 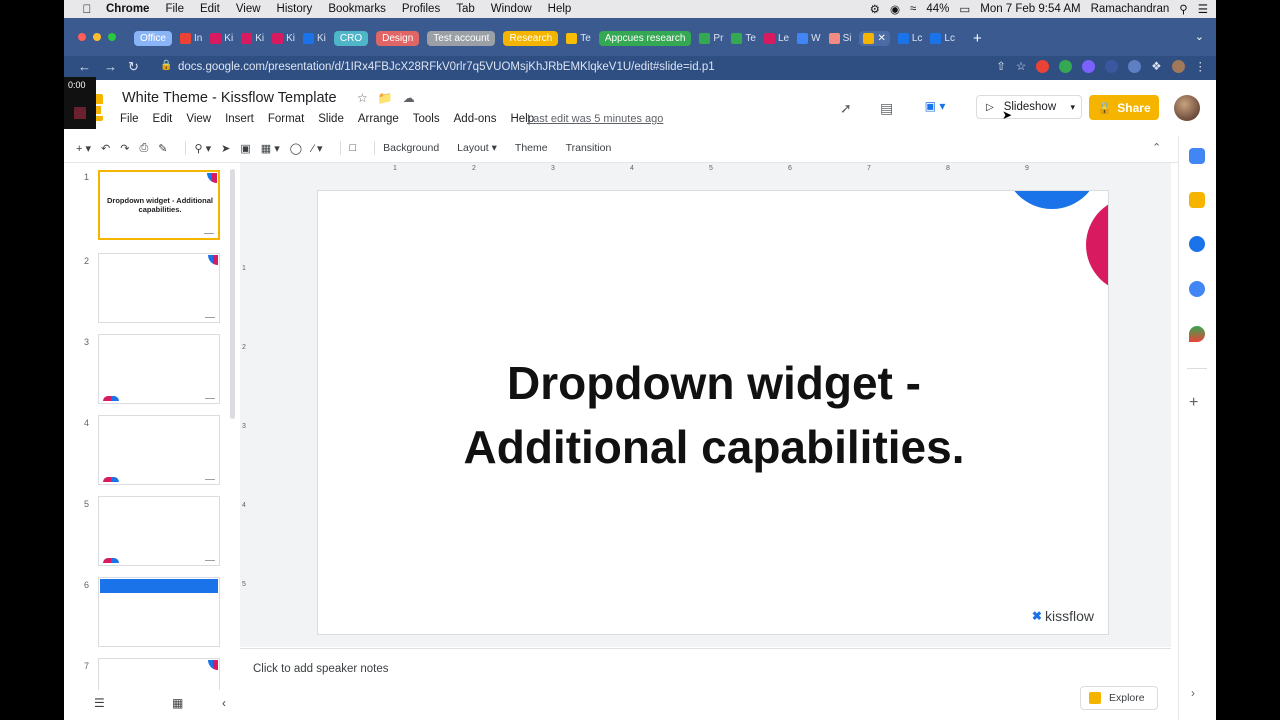 I want to click on tab-group-research: Research, so click(x=531, y=38).